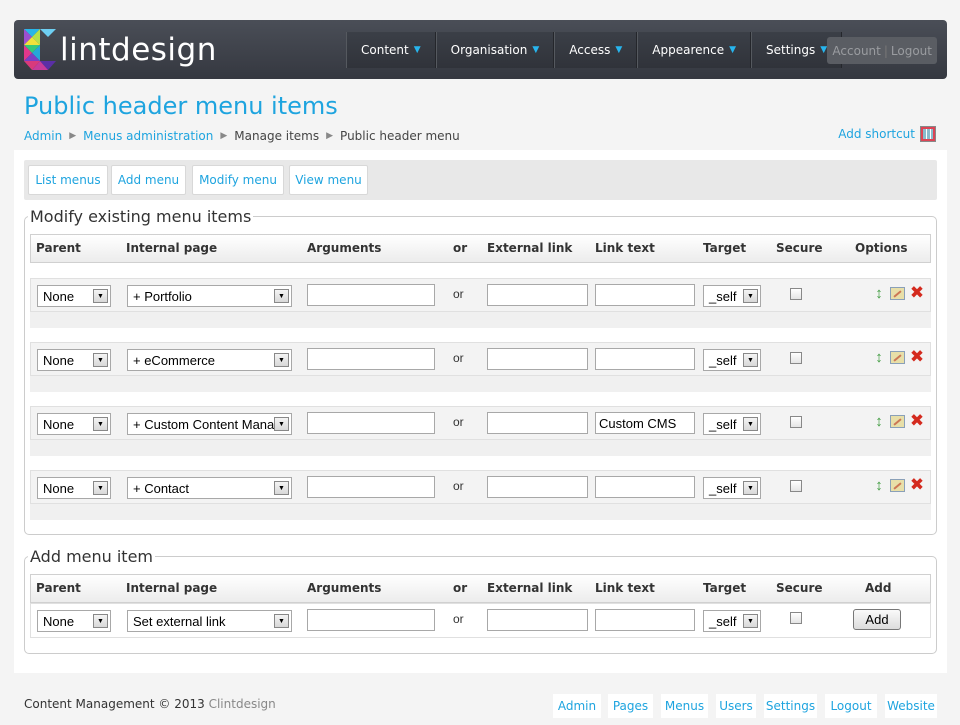 Image resolution: width=960 pixels, height=725 pixels. Describe the element at coordinates (723, 621) in the screenshot. I see `add-target-value: _self` at that location.